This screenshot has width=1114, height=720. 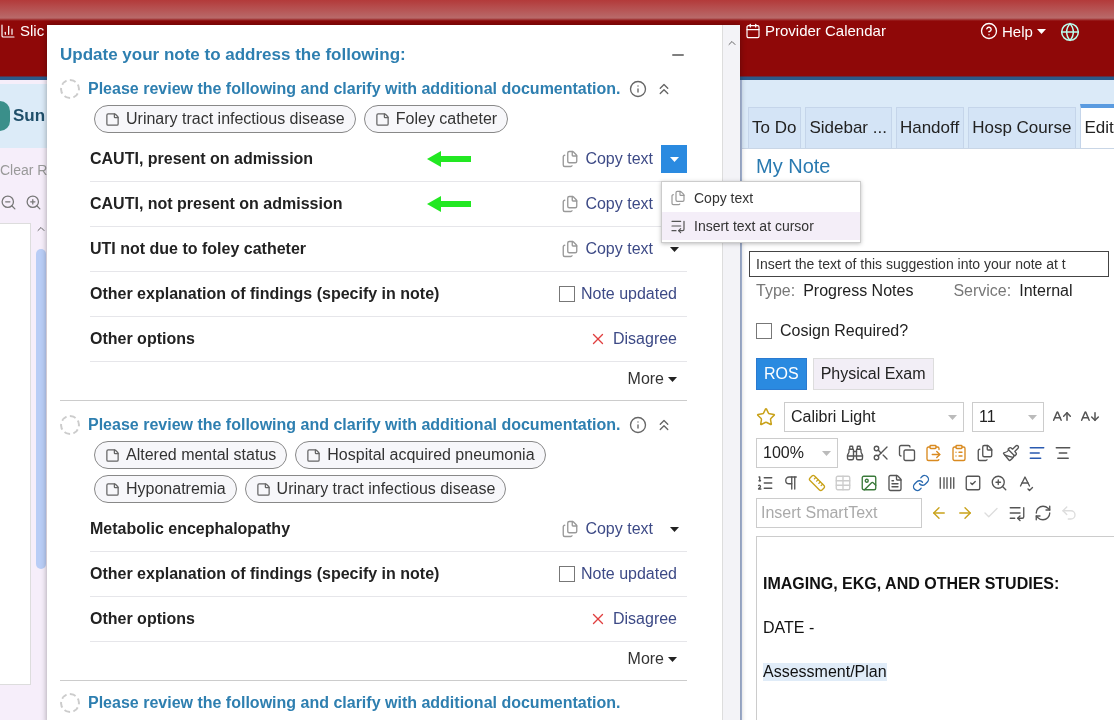 I want to click on pilcrow-icon, so click(x=791, y=483).